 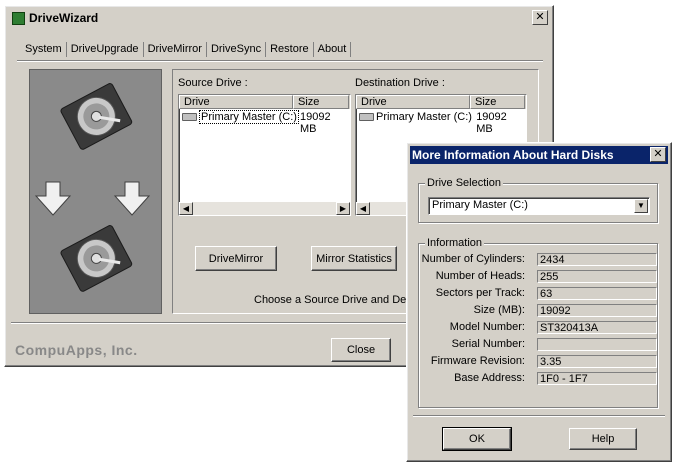 What do you see at coordinates (18, 18) in the screenshot?
I see `app-icon` at bounding box center [18, 18].